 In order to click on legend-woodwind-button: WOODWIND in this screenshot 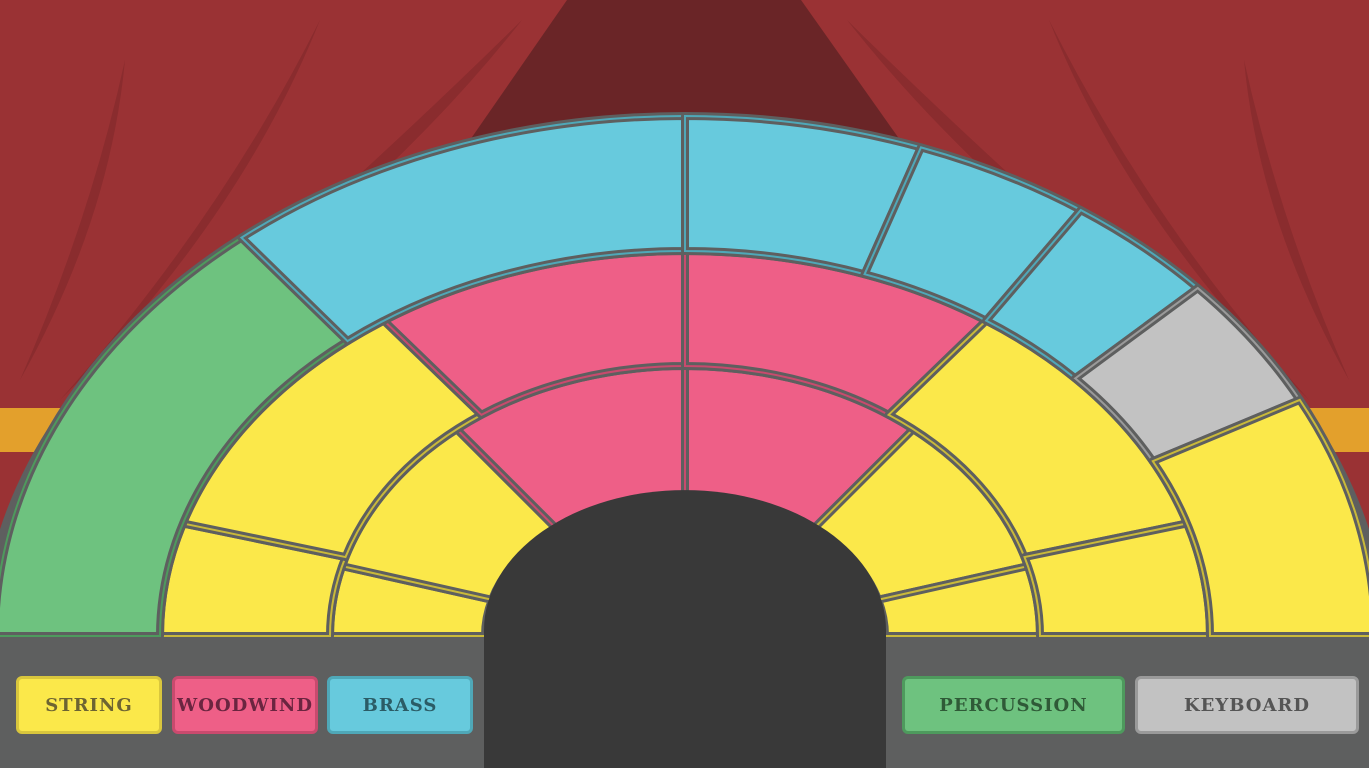, I will do `click(245, 705)`.